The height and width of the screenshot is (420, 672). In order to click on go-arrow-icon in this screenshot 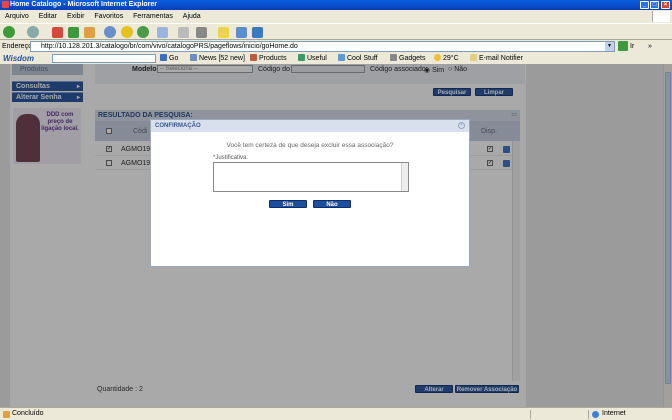, I will do `click(623, 46)`.